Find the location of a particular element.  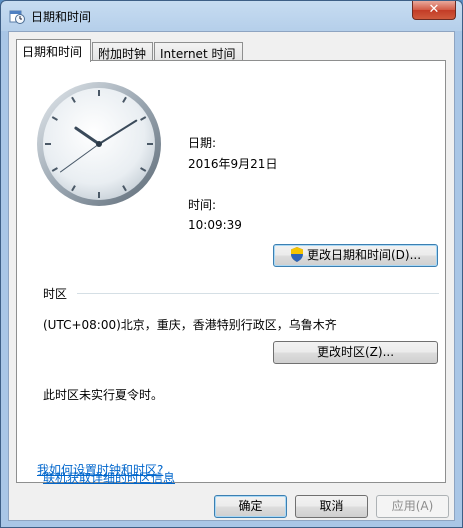

how-to-set-clock-link: 我如何设置时钟和时区? is located at coordinates (100, 469).